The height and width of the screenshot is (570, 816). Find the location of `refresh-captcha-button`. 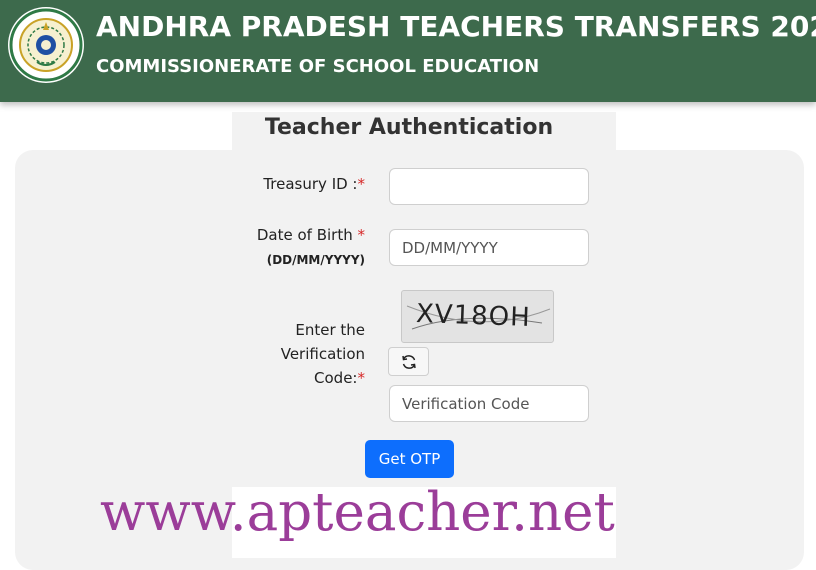

refresh-captcha-button is located at coordinates (408, 361).